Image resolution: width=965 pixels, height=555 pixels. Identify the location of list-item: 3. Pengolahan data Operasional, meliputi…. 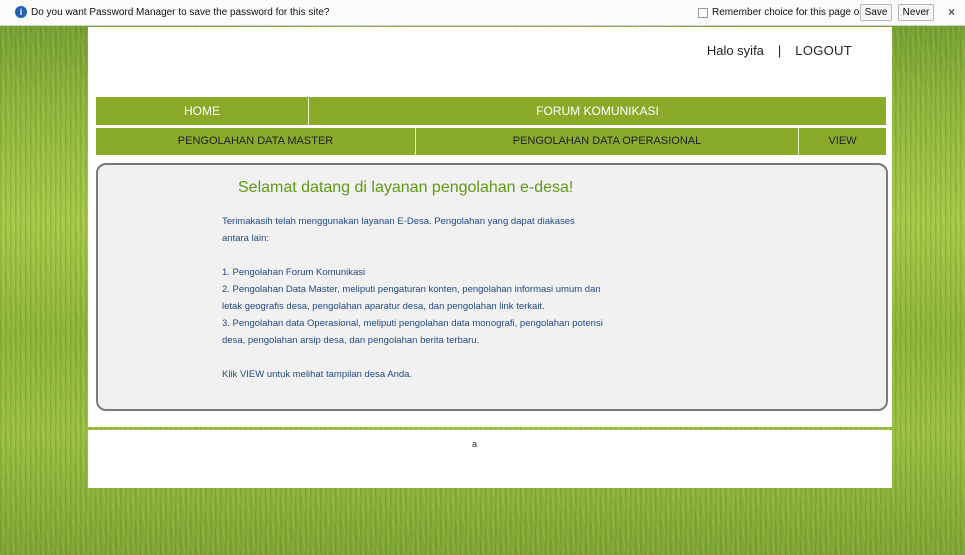
(412, 323).